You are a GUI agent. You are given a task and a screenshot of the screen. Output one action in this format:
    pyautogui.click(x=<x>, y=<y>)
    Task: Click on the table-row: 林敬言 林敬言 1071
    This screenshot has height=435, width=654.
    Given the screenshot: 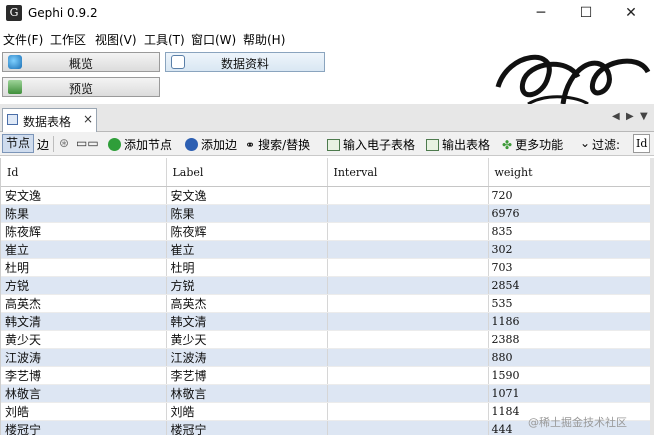 What is the action you would take?
    pyautogui.click(x=326, y=393)
    